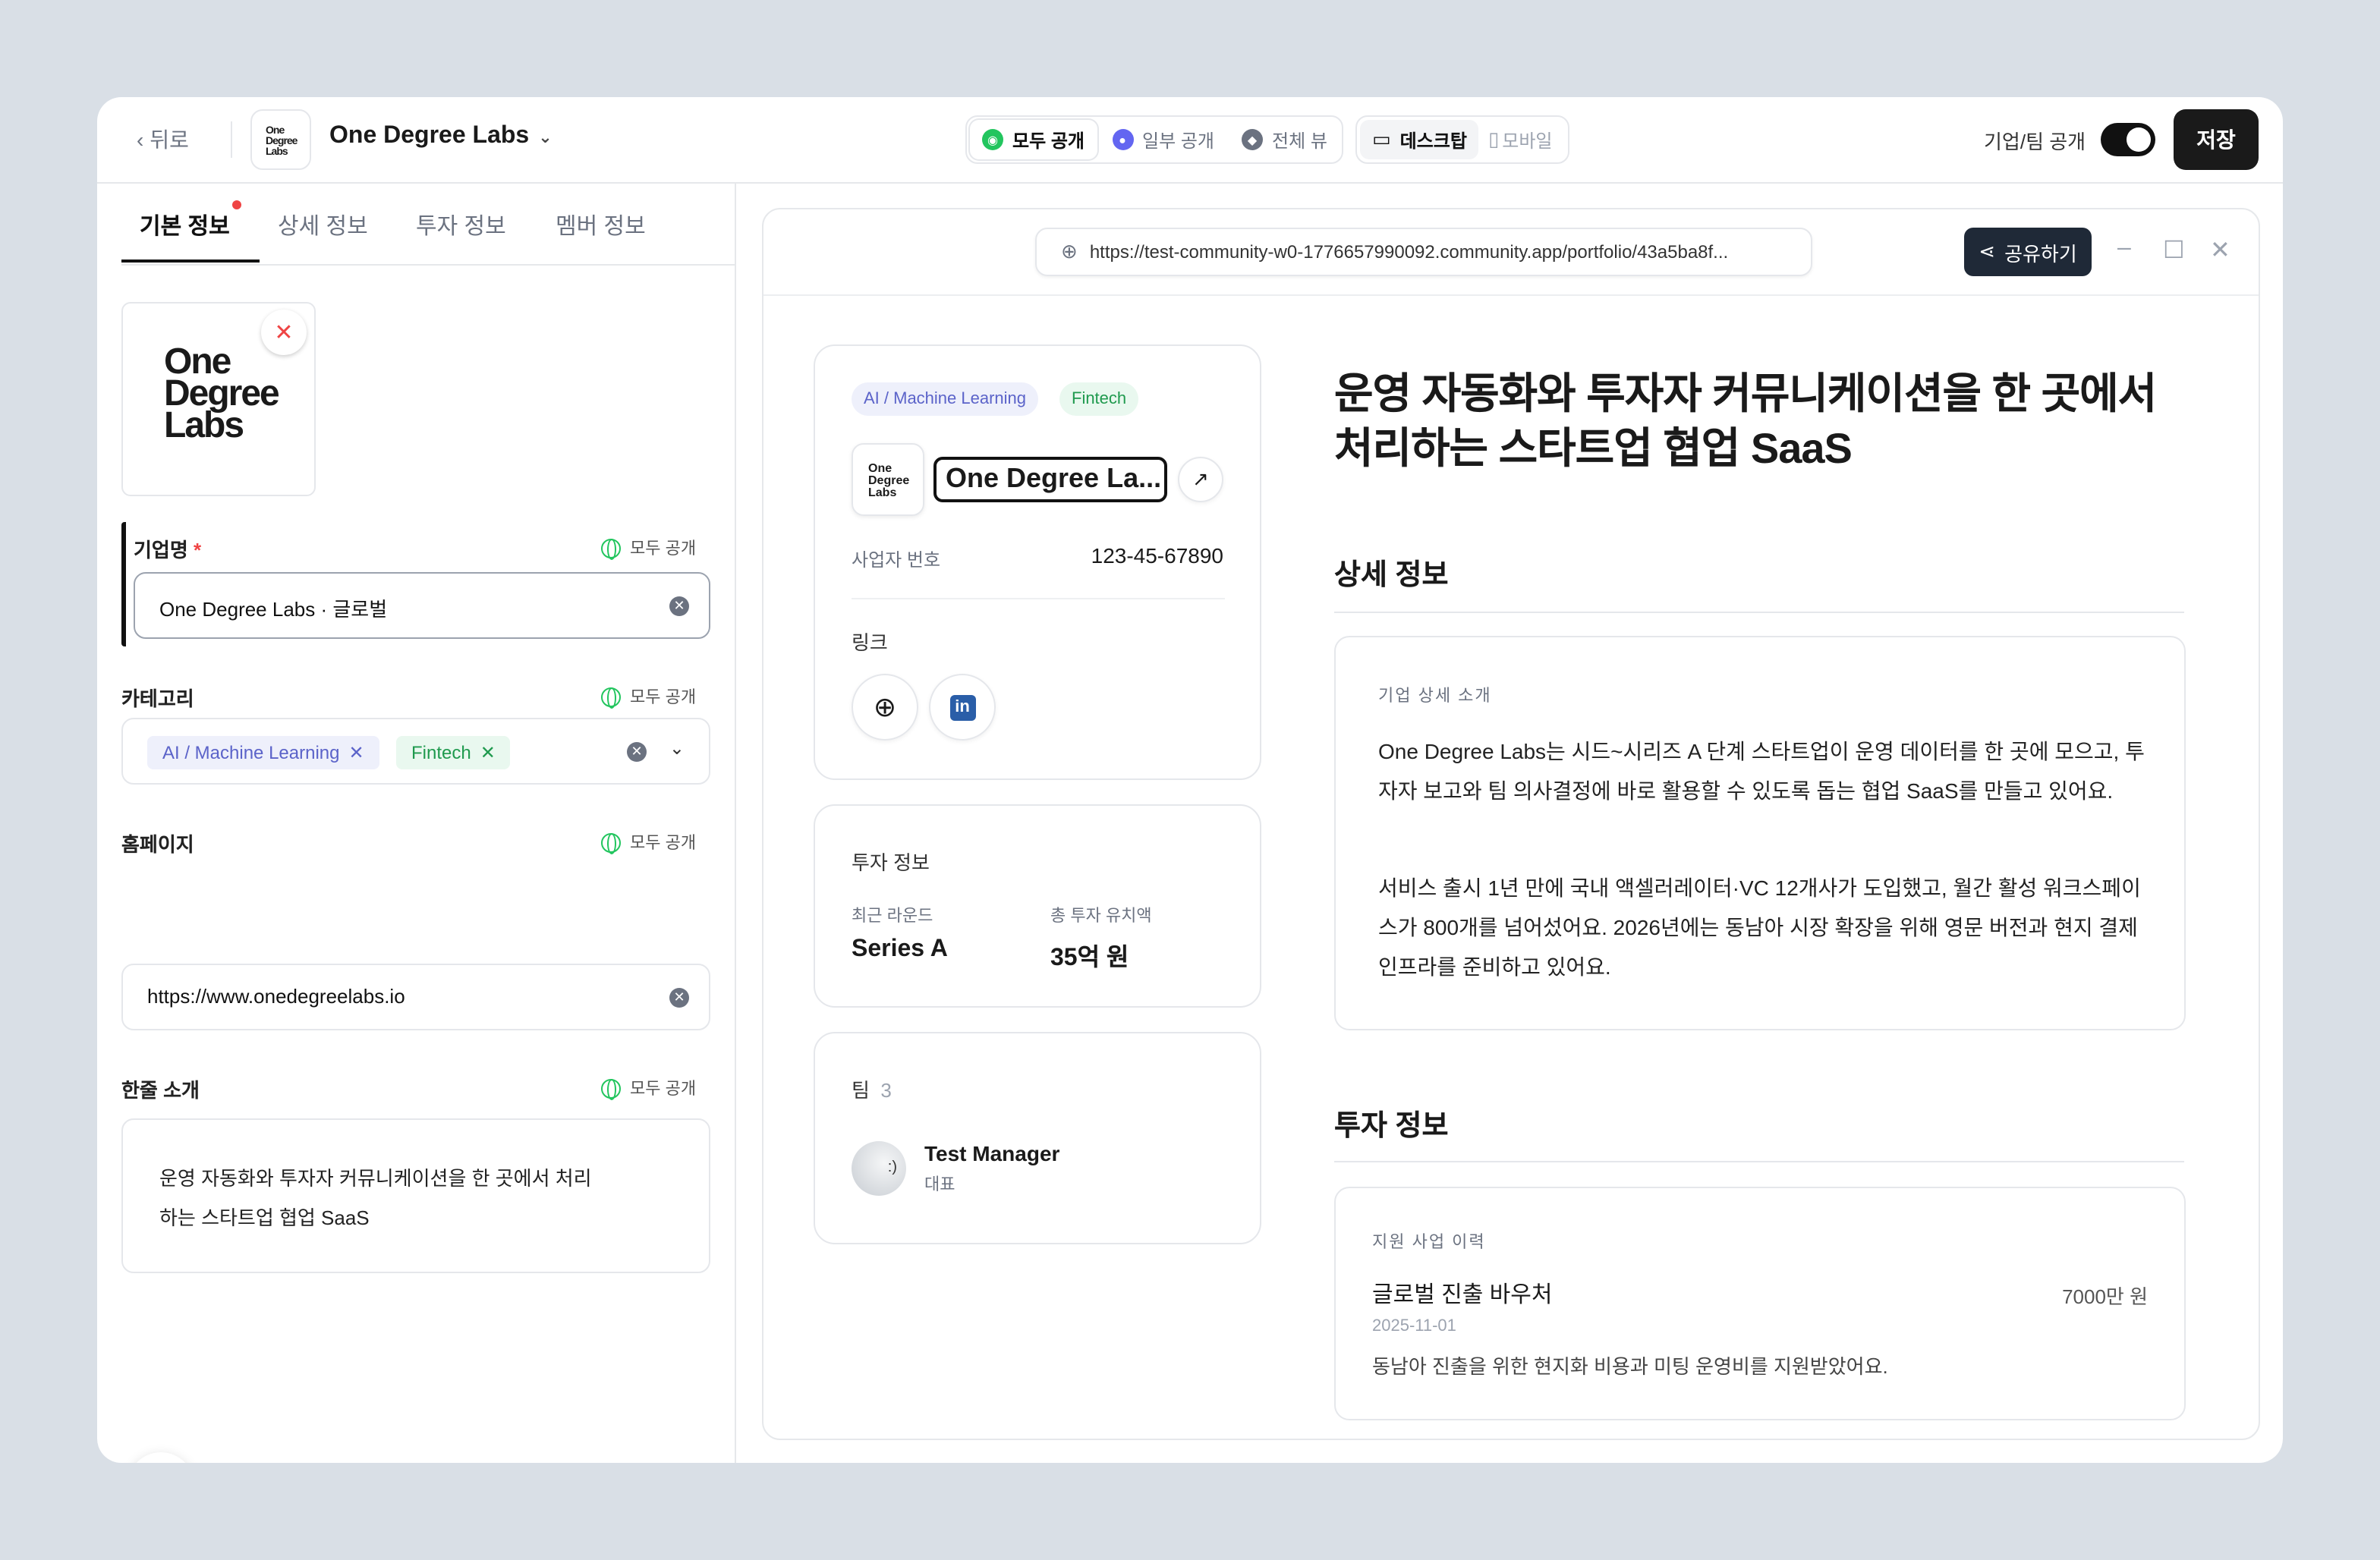 The width and height of the screenshot is (2380, 1560). What do you see at coordinates (1523, 139) in the screenshot?
I see `device-option-mobile: ▯ 모바일` at bounding box center [1523, 139].